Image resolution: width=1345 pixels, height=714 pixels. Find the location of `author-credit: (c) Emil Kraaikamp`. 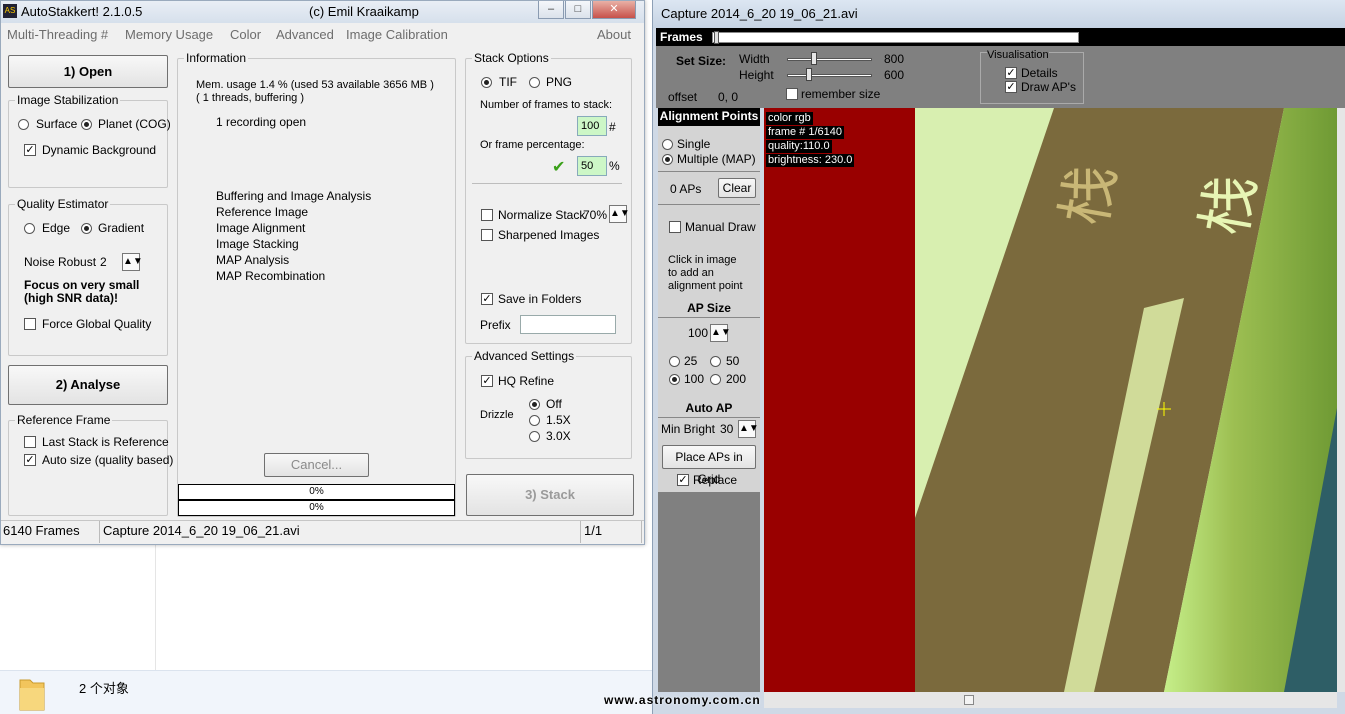

author-credit: (c) Emil Kraaikamp is located at coordinates (364, 11).